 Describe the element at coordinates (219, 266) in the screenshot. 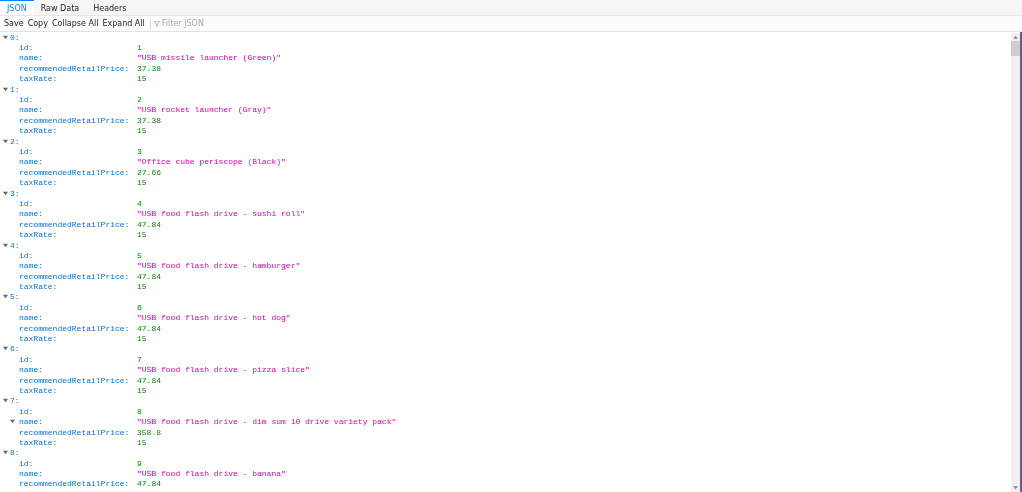

I see `property-value: "USB food flash drive - hamburger"` at that location.